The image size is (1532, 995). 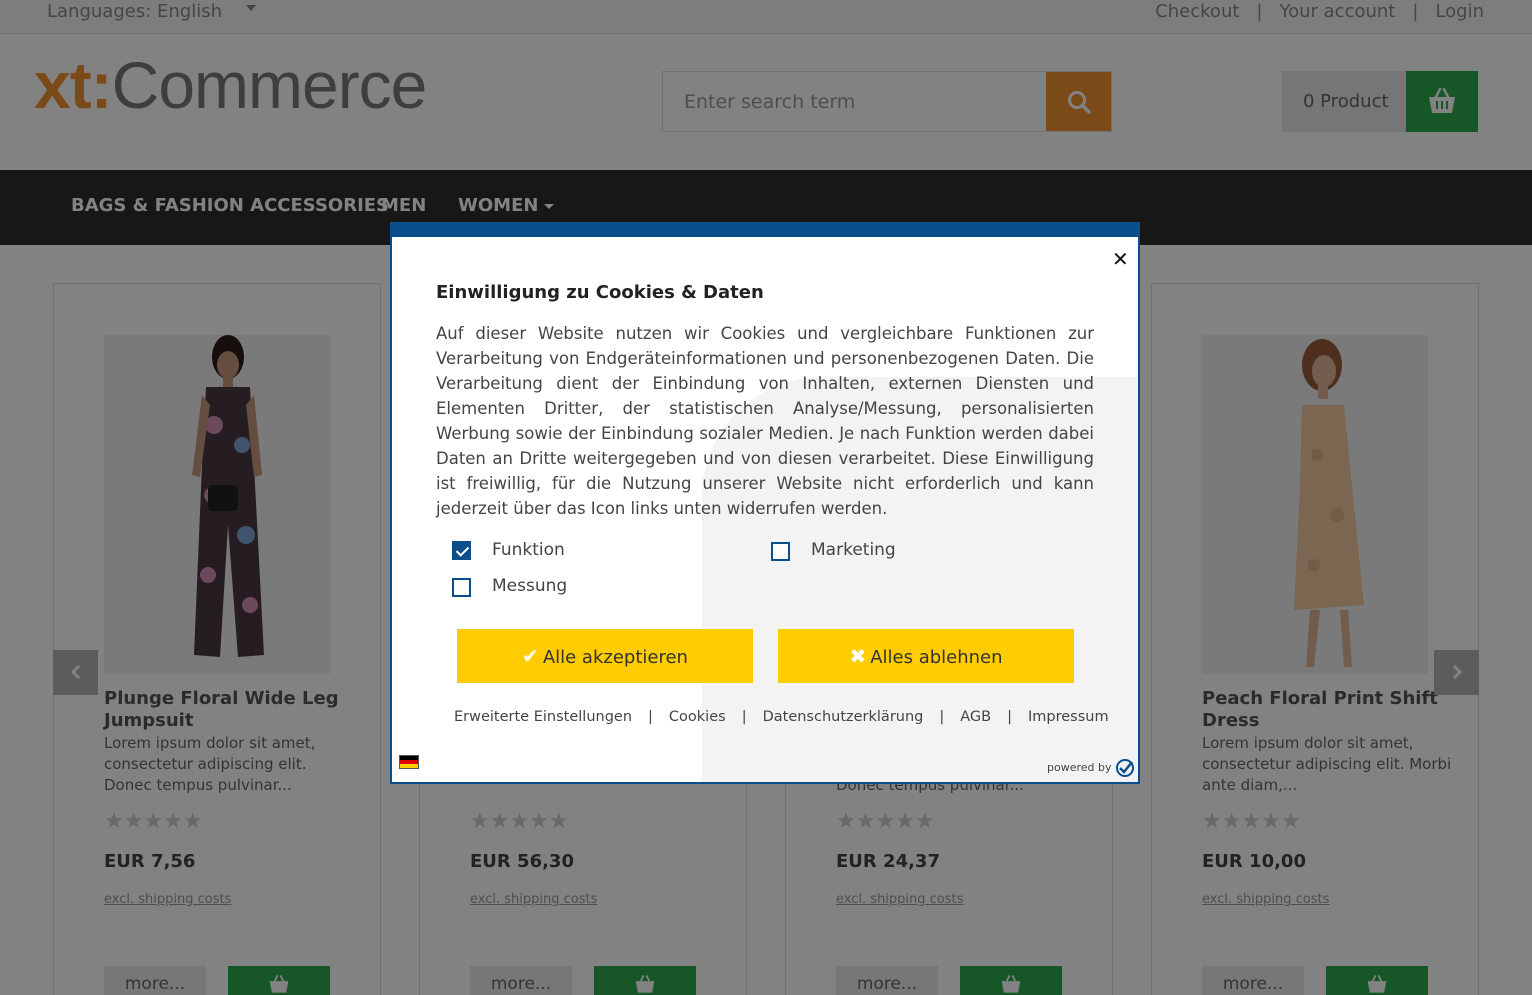 What do you see at coordinates (975, 717) in the screenshot?
I see `link-agb: AGB` at bounding box center [975, 717].